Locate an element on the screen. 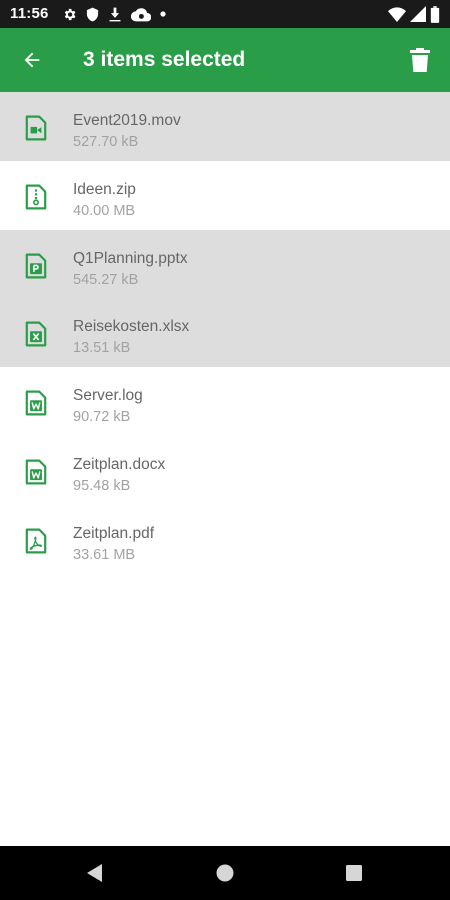 This screenshot has width=450, height=900. arrow-left-icon is located at coordinates (32, 60).